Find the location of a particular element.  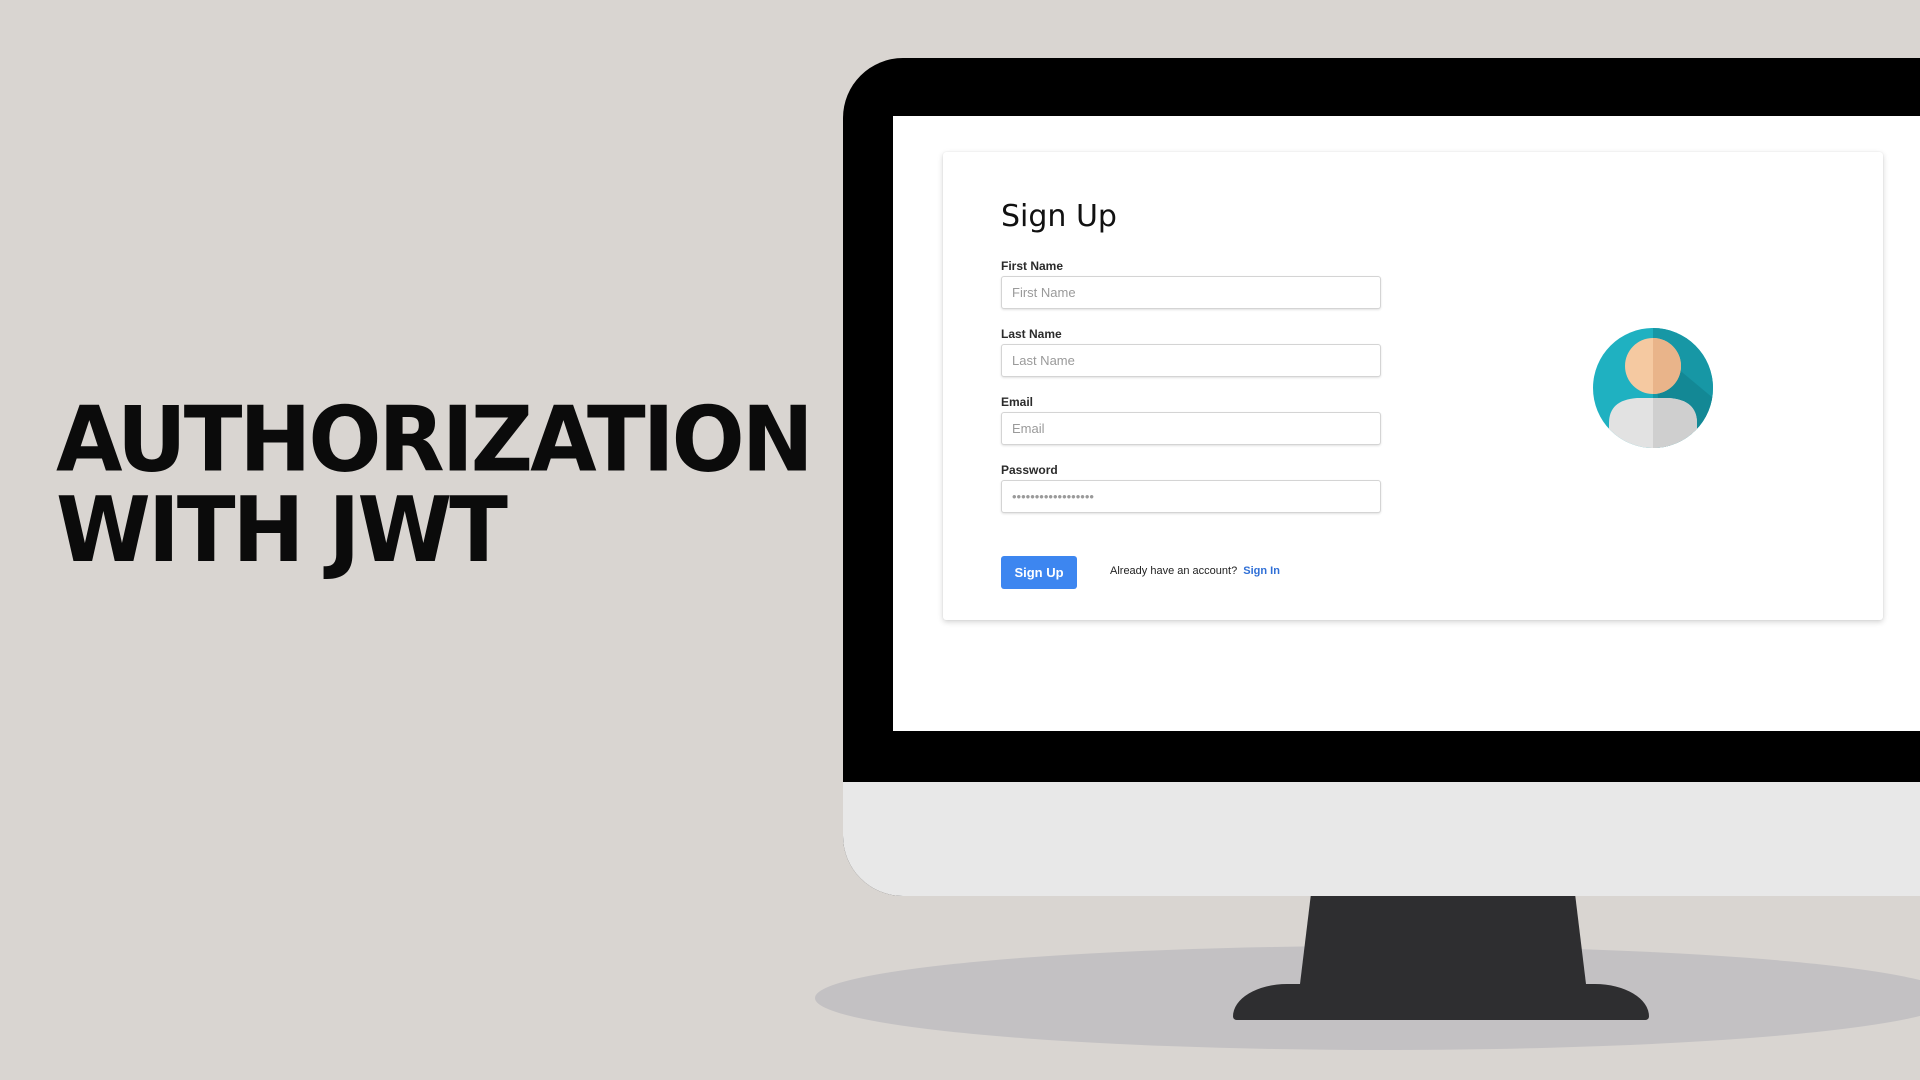

signin-link: Sign In is located at coordinates (1261, 571).